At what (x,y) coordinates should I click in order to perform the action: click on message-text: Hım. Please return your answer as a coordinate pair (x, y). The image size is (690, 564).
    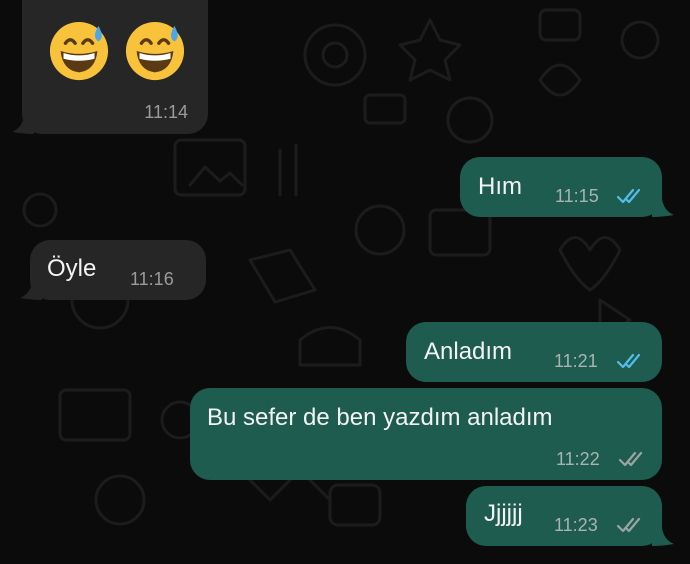
    Looking at the image, I should click on (500, 186).